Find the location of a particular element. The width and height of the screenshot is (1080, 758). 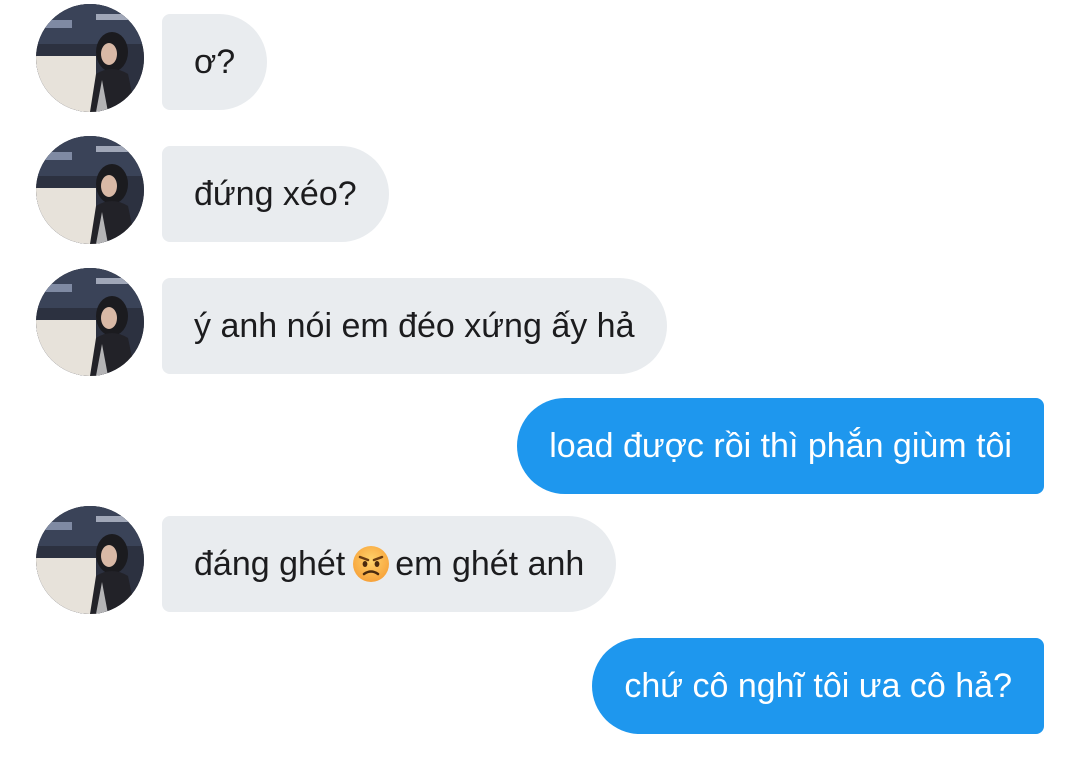

message-bubble-incoming: ý anh nói em đéo xứng ấy hả is located at coordinates (414, 326).